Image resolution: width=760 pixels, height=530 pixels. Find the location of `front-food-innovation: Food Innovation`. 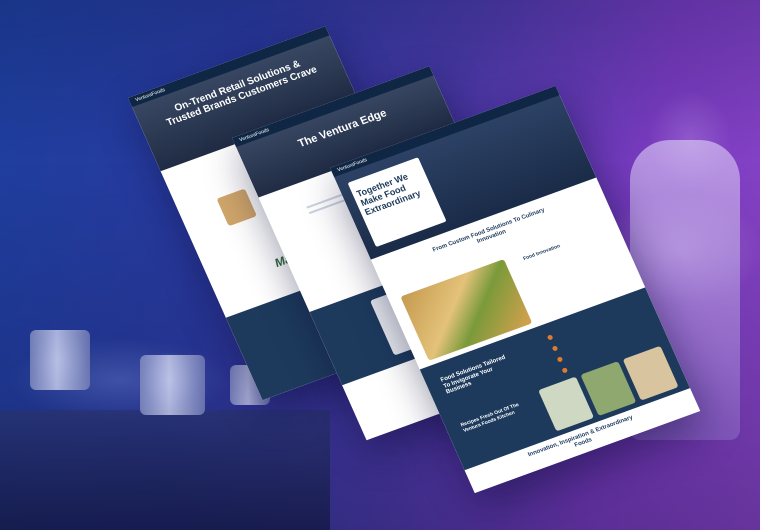

front-food-innovation: Food Innovation is located at coordinates (542, 253).